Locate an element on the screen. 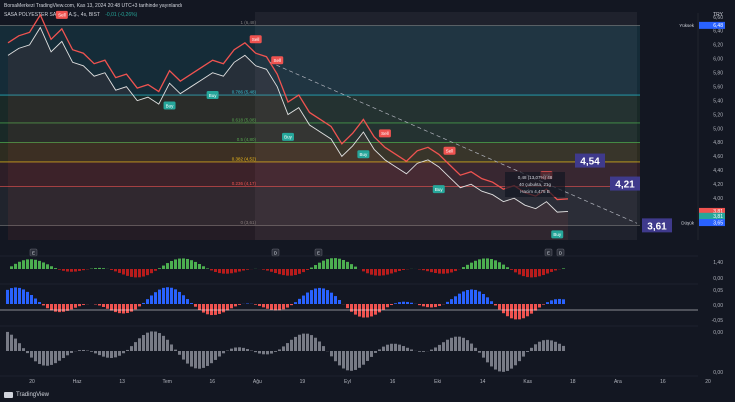 Image resolution: width=735 pixels, height=402 pixels. x-tick-label: Tem is located at coordinates (166, 382).